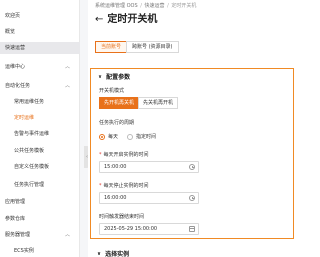  What do you see at coordinates (122, 217) in the screenshot?
I see `end-time-label: 时间触发器结束时间` at bounding box center [122, 217].